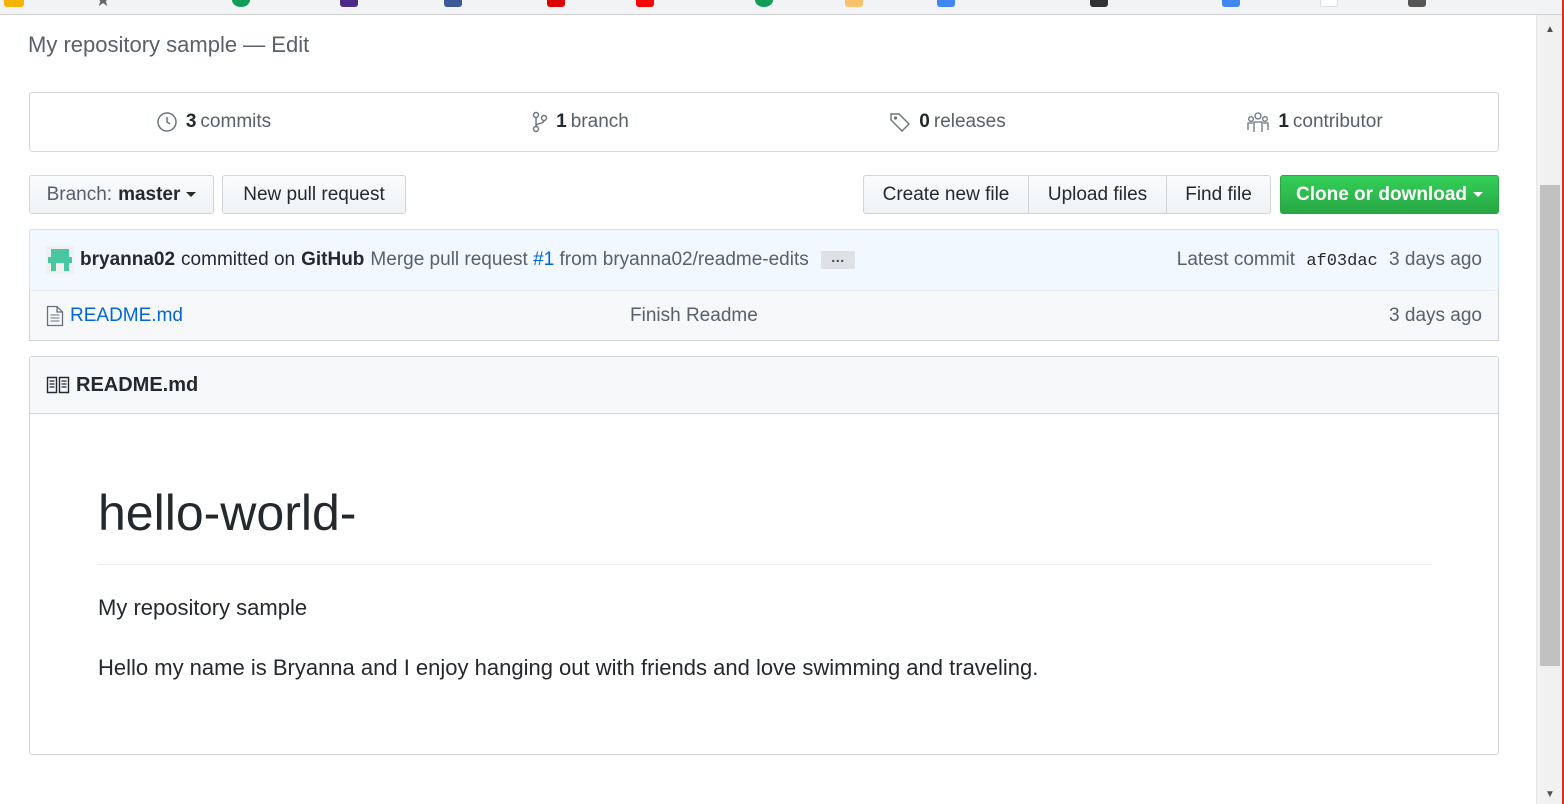 The width and height of the screenshot is (1564, 804). What do you see at coordinates (1381, 194) in the screenshot?
I see `clone-or-download-label: Clone or download` at bounding box center [1381, 194].